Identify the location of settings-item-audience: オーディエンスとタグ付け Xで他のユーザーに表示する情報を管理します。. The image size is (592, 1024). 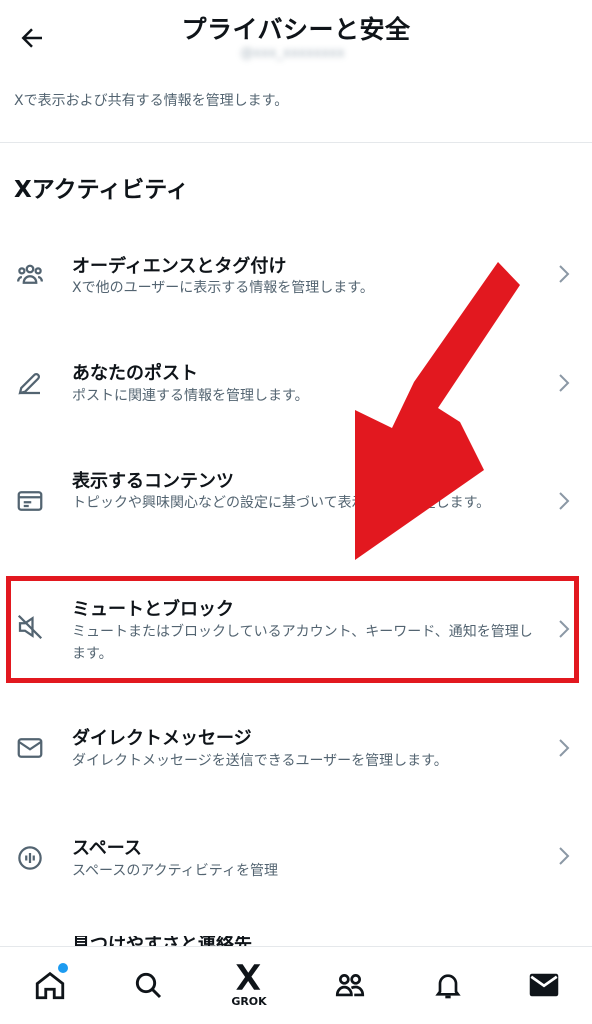
(296, 286).